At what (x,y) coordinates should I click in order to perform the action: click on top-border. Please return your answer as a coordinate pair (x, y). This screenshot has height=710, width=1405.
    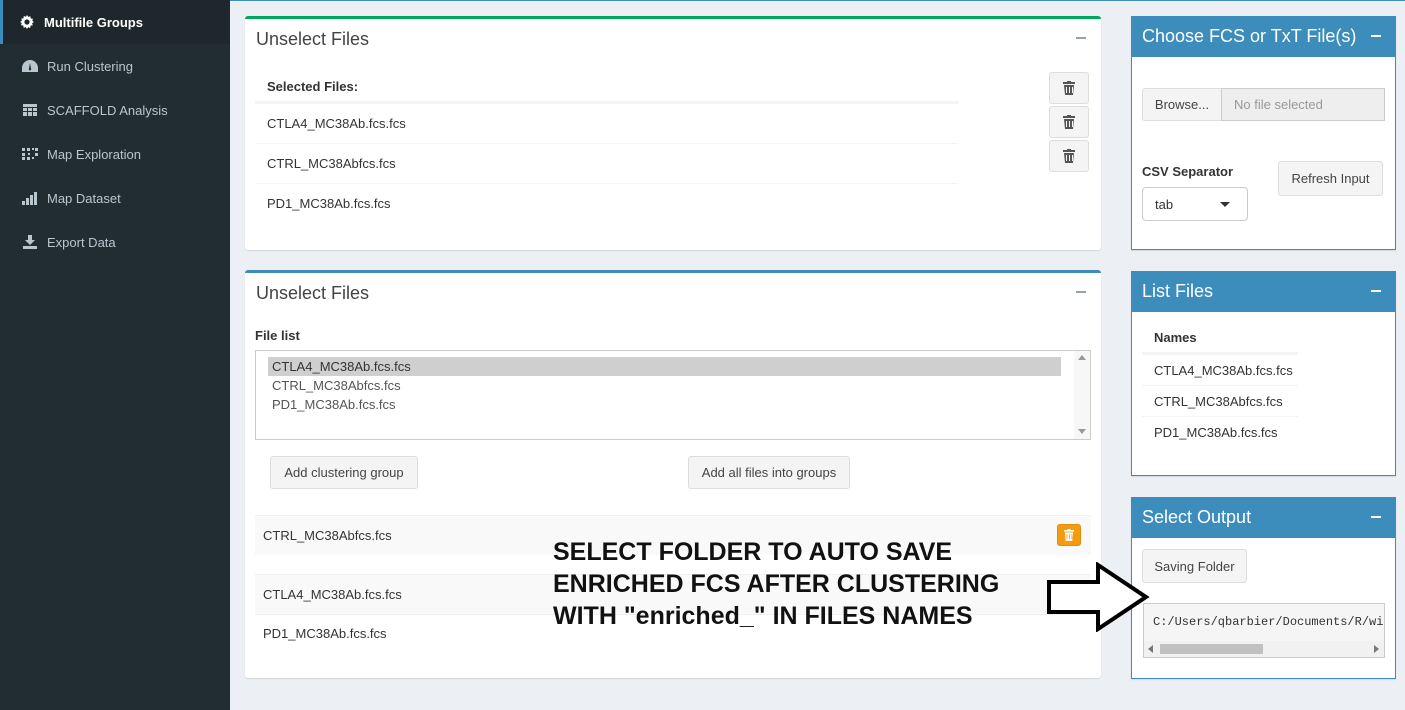
    Looking at the image, I should click on (817, 0).